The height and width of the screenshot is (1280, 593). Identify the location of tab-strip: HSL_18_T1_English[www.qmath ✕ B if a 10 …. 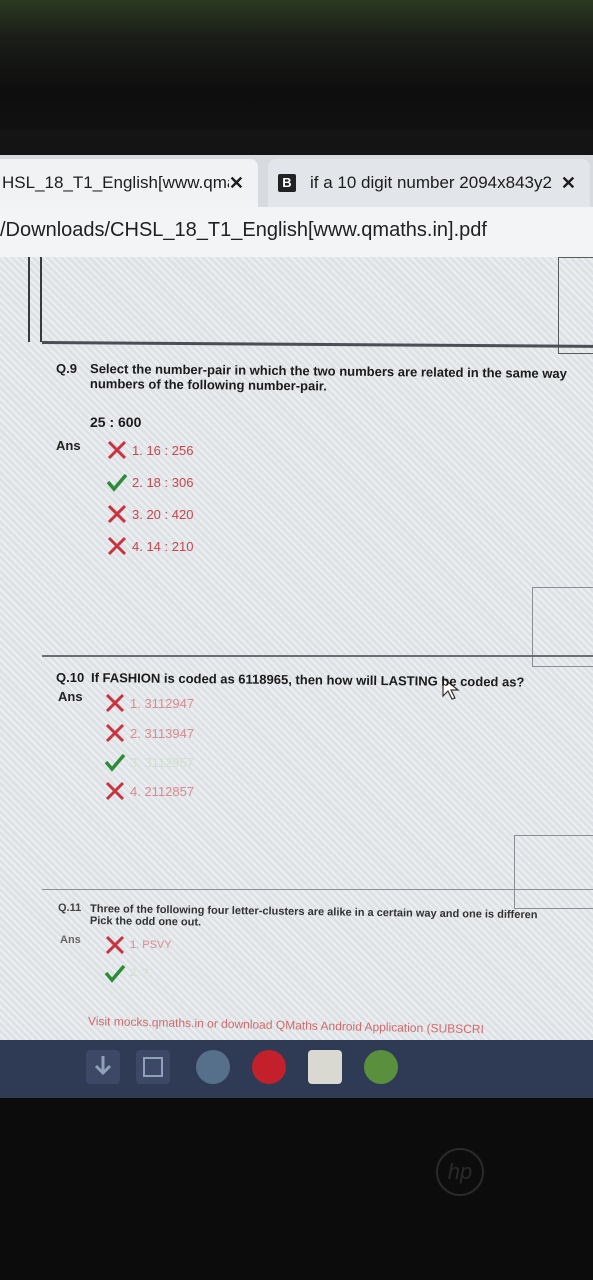
(296, 181).